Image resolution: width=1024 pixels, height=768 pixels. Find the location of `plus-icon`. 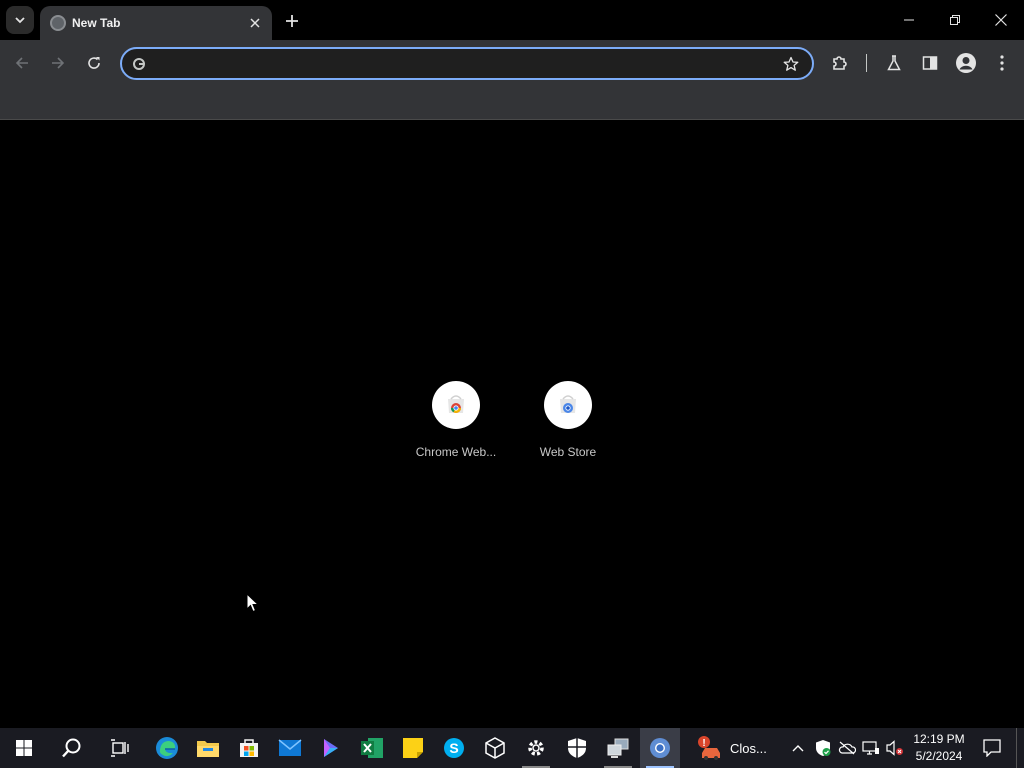

plus-icon is located at coordinates (292, 21).